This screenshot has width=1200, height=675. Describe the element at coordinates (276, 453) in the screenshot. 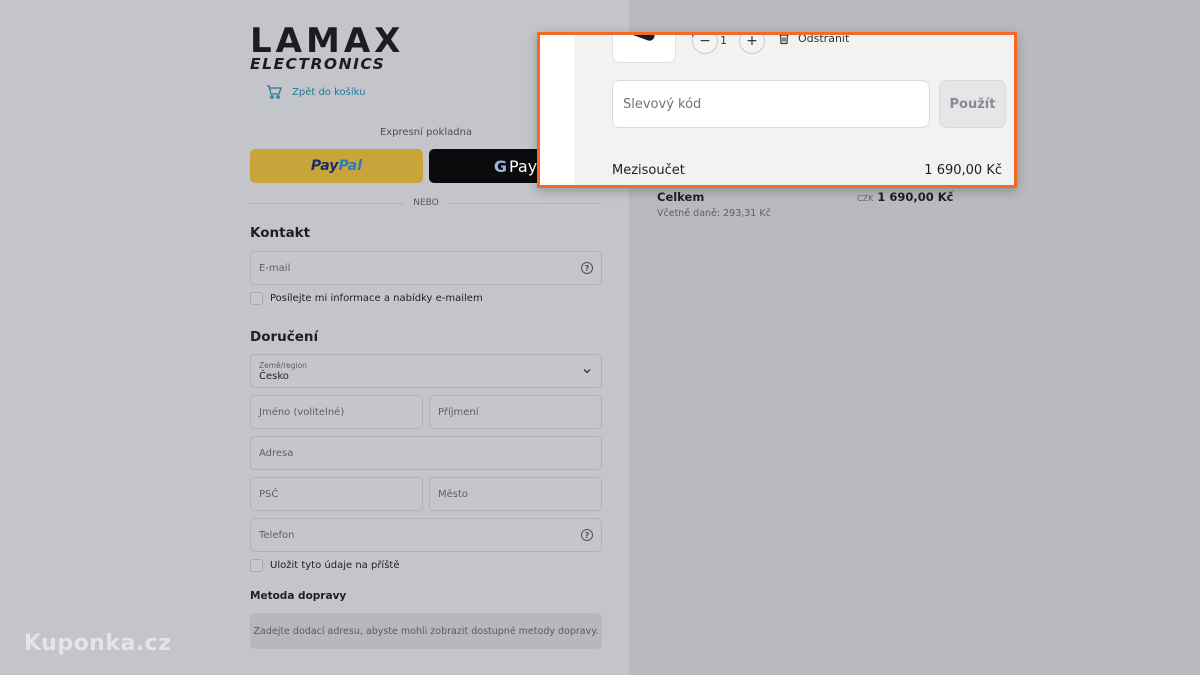

I see `address-placeholder: Adresa` at that location.